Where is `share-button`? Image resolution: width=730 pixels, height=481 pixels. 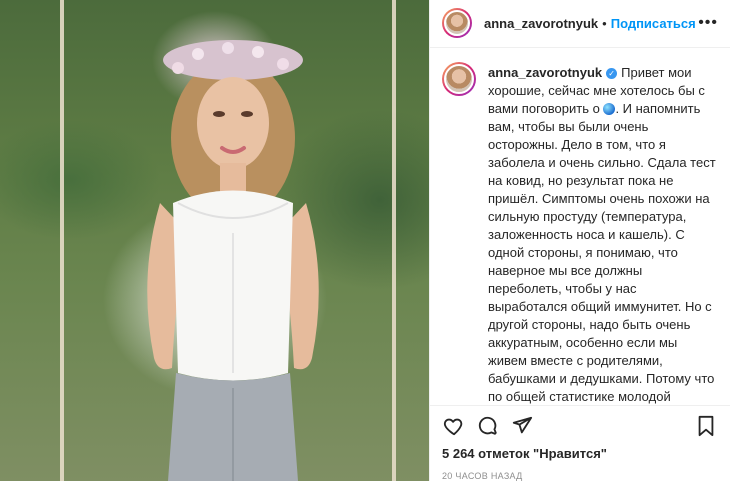 share-button is located at coordinates (522, 426).